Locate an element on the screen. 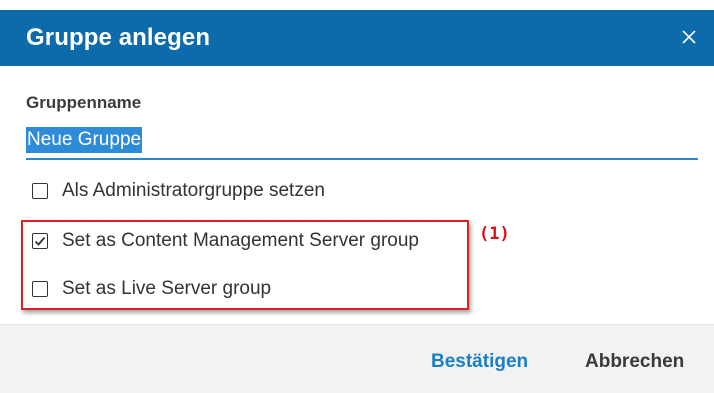 The width and height of the screenshot is (714, 393). dialog-header: Gruppe anlegen is located at coordinates (357, 38).